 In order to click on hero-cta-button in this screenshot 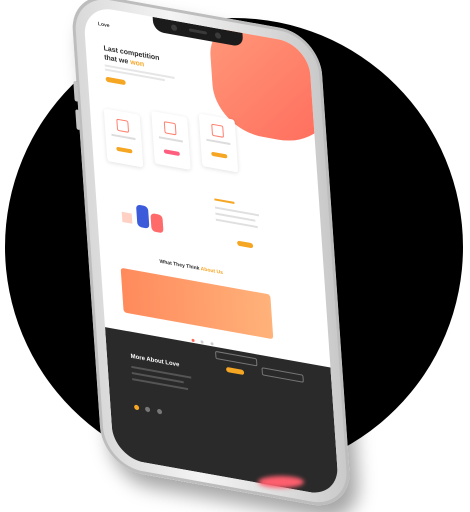, I will do `click(115, 81)`.